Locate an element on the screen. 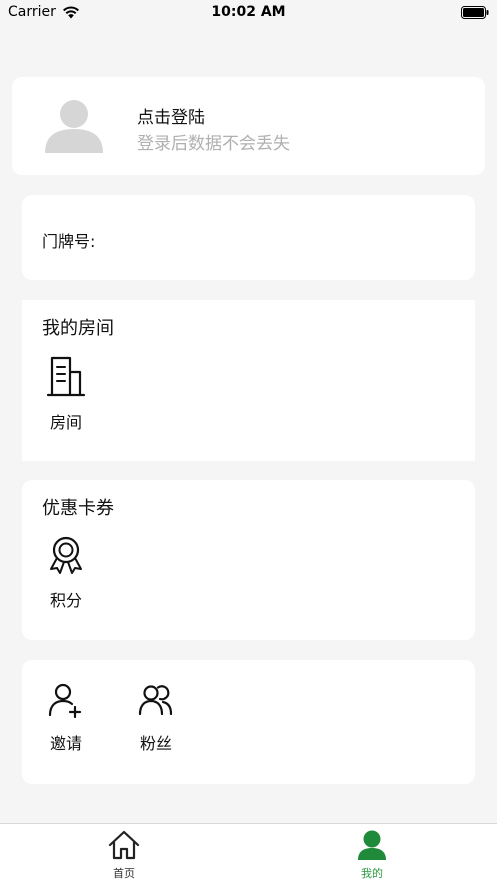  battery-icon is located at coordinates (475, 14).